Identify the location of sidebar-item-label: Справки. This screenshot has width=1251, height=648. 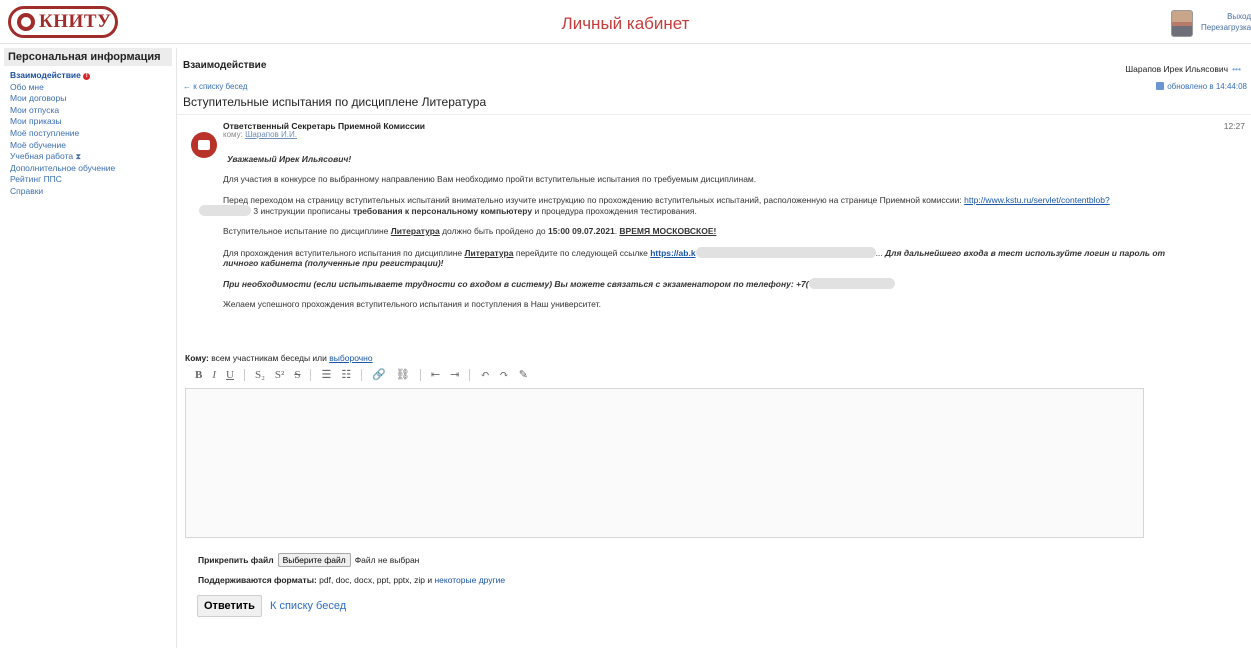
(27, 190).